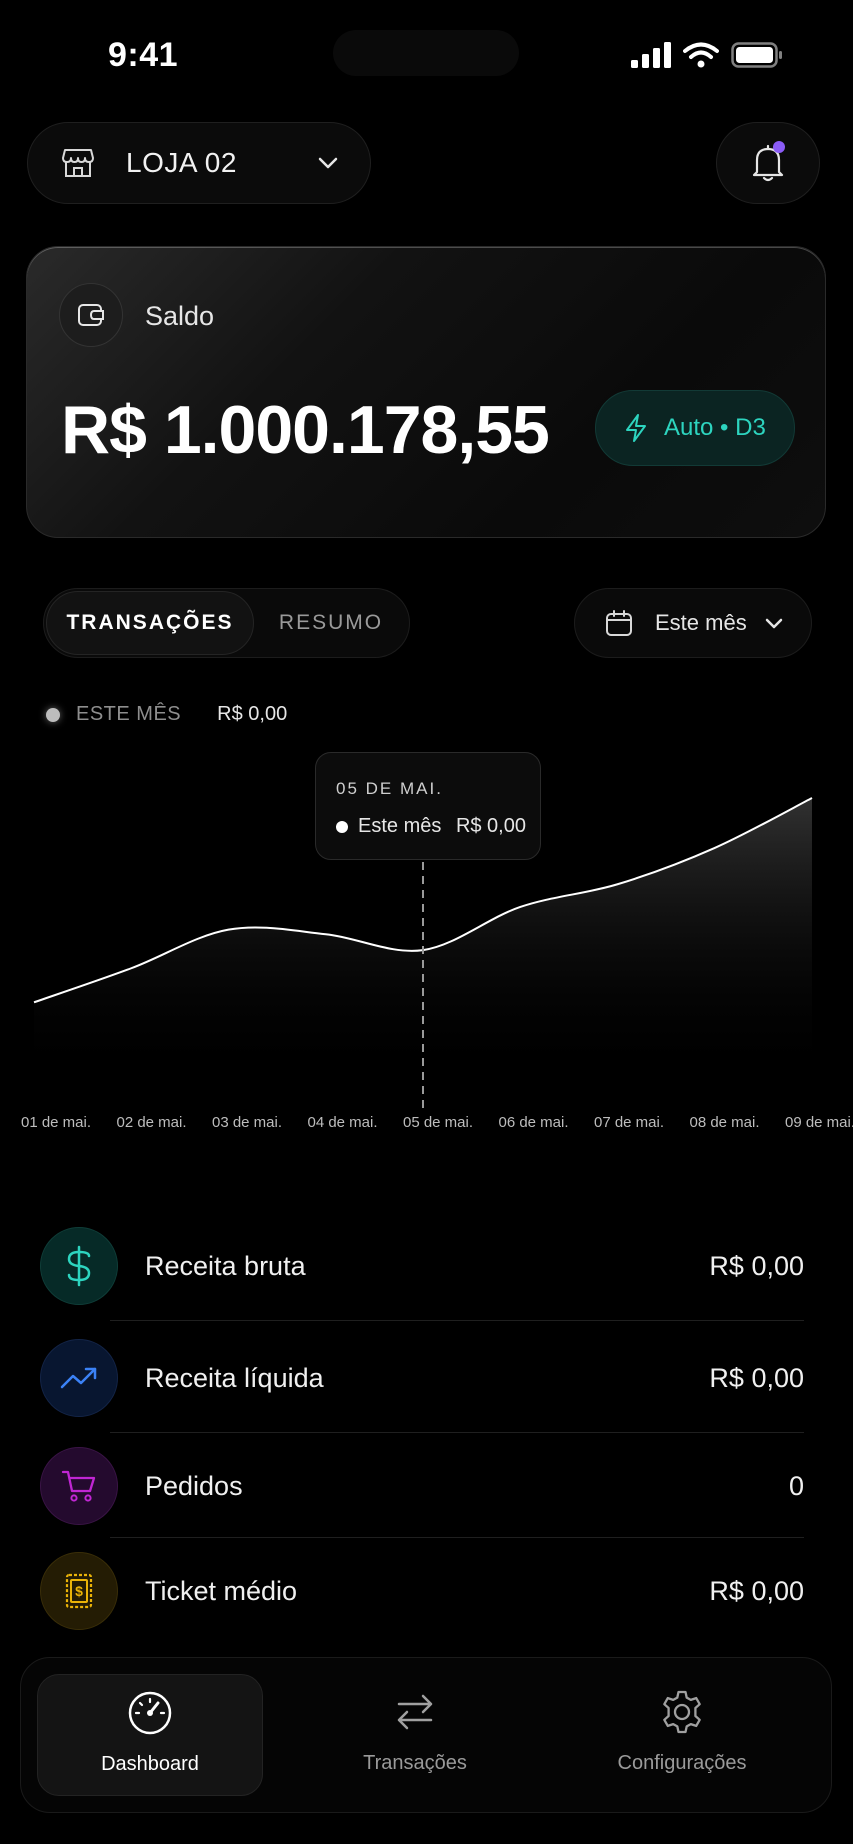 Image resolution: width=853 pixels, height=1844 pixels. What do you see at coordinates (150, 1764) in the screenshot?
I see `nav-label: Dashboard` at bounding box center [150, 1764].